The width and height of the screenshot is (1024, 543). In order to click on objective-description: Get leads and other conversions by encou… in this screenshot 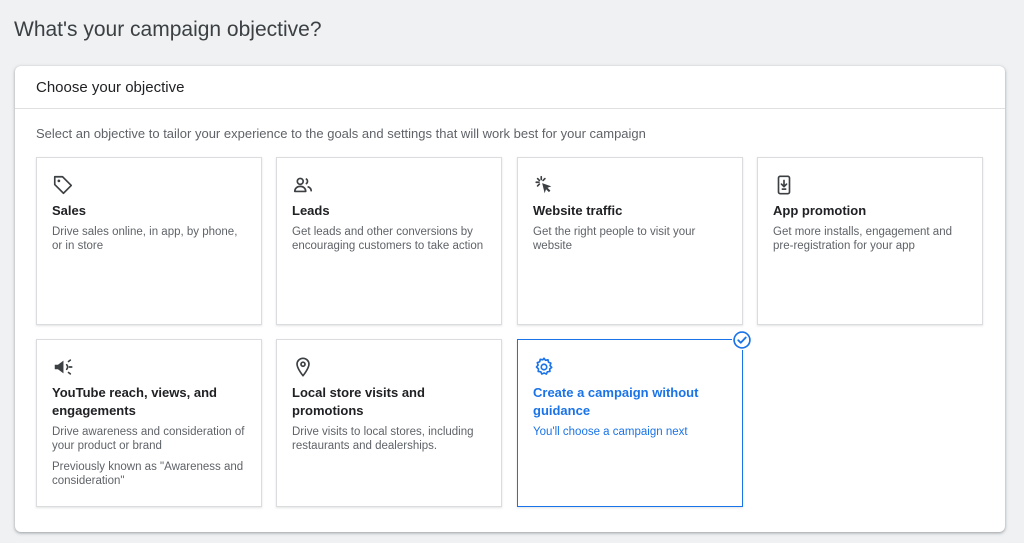, I will do `click(388, 239)`.